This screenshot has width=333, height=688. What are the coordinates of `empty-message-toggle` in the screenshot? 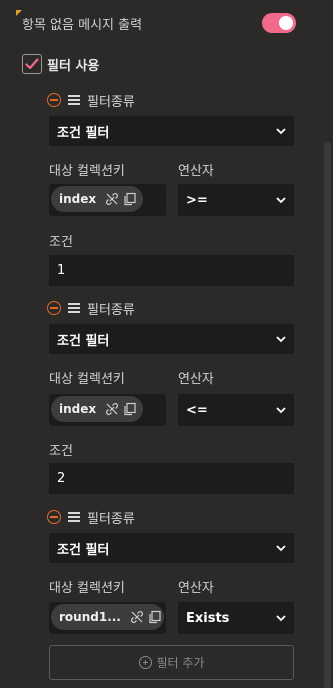 It's located at (279, 23).